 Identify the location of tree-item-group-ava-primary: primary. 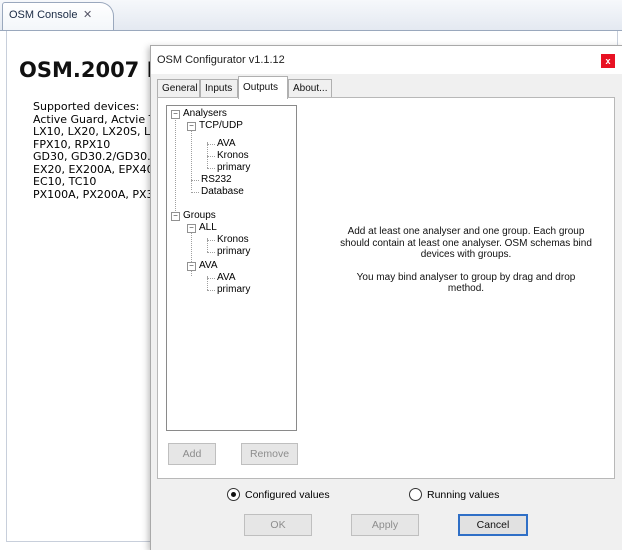
(233, 290).